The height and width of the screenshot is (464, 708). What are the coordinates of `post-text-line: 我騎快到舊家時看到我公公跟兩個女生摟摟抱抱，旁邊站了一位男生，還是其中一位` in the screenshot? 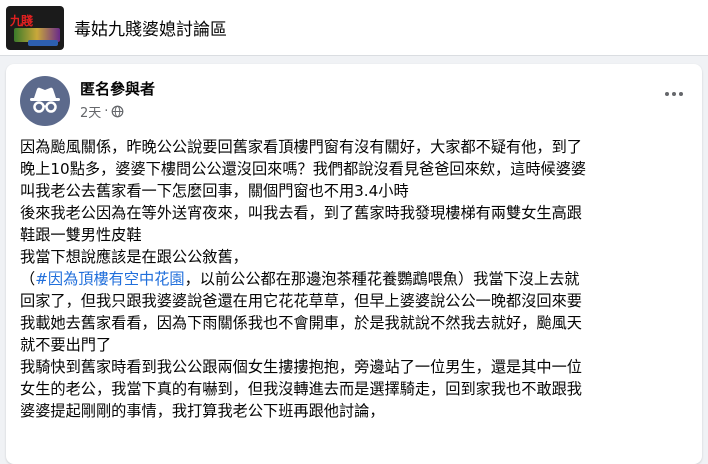 It's located at (301, 367).